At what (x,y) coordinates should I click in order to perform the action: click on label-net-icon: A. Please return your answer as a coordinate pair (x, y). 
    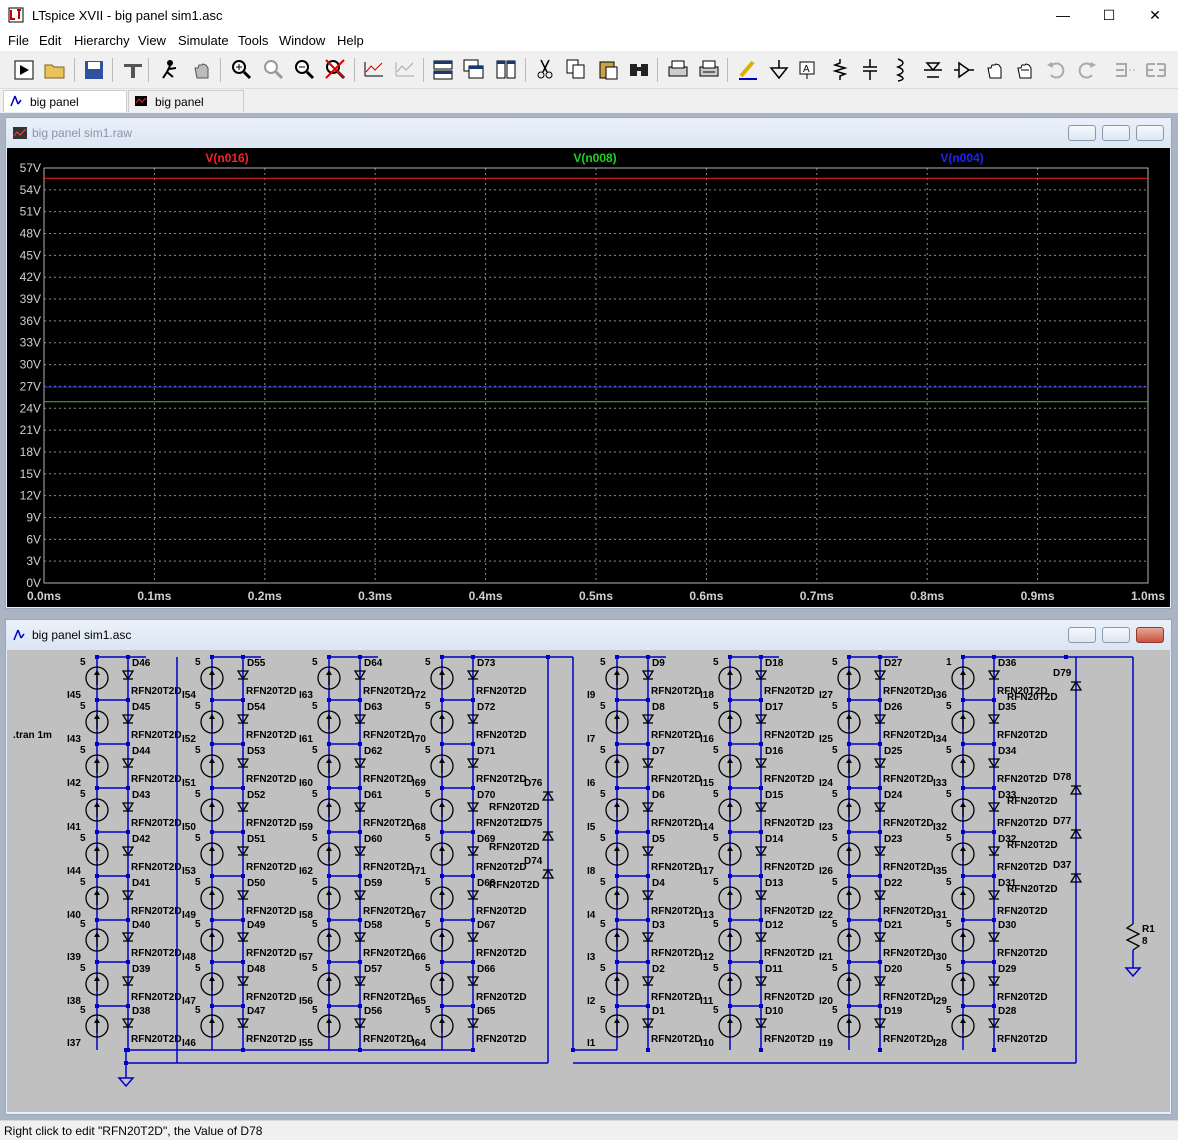
    Looking at the image, I should click on (808, 70).